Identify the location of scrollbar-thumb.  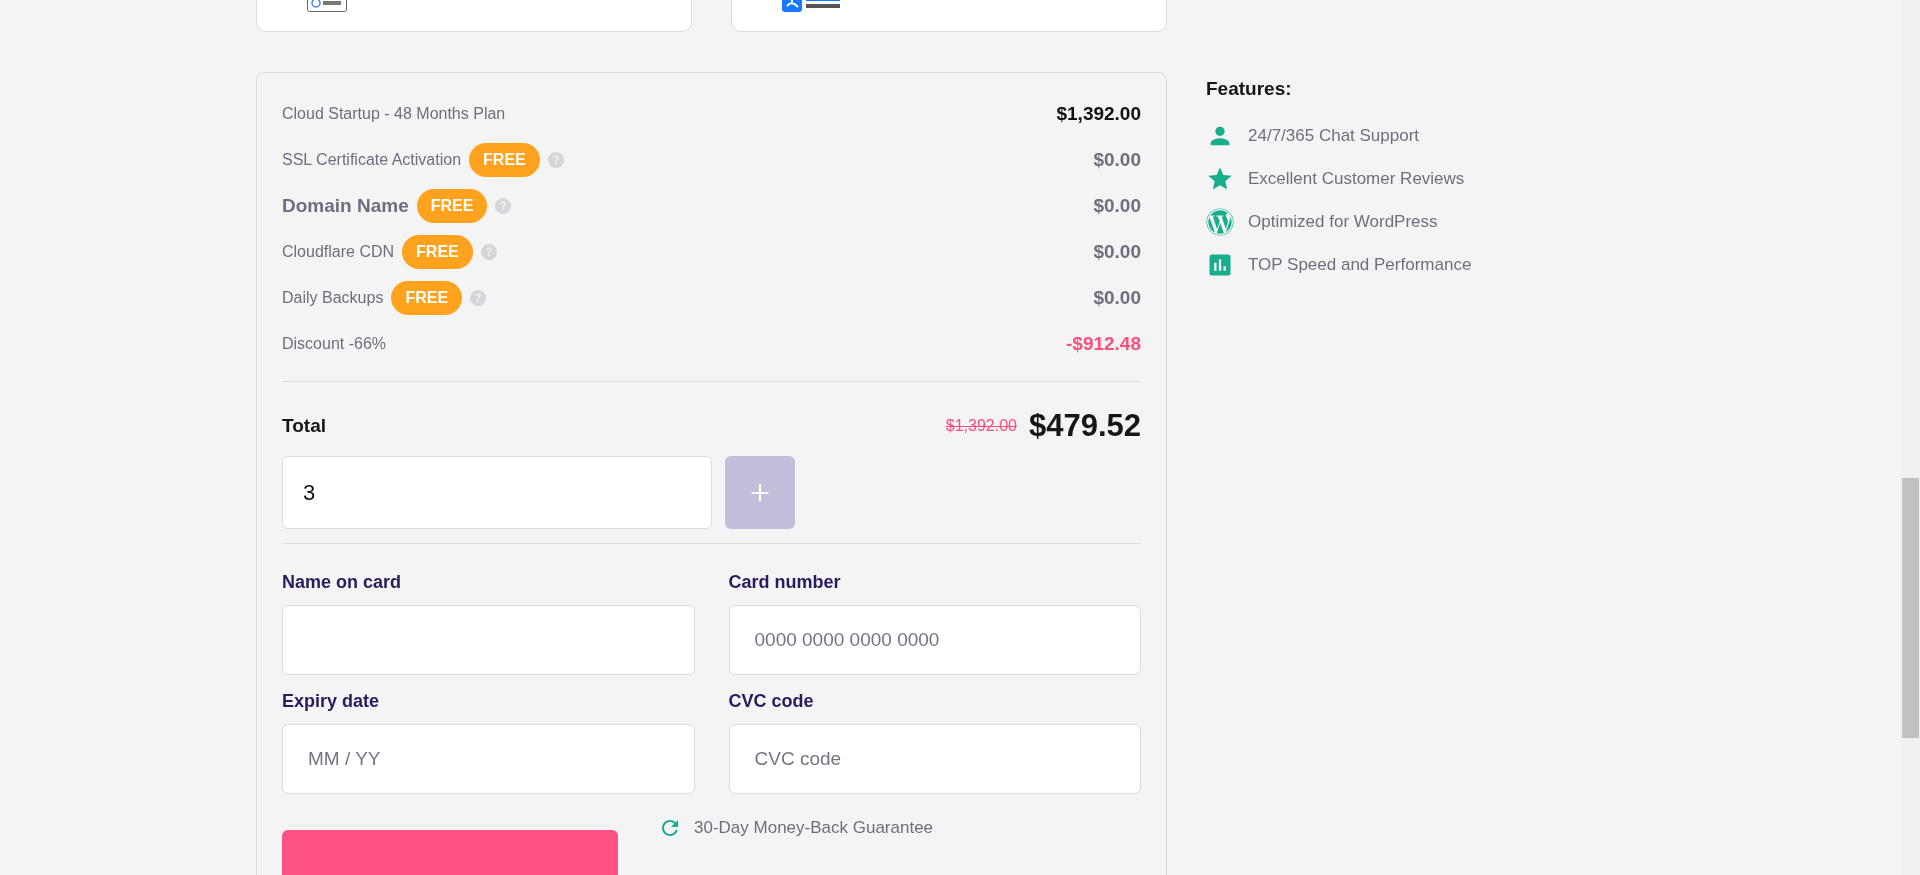
(1910, 608).